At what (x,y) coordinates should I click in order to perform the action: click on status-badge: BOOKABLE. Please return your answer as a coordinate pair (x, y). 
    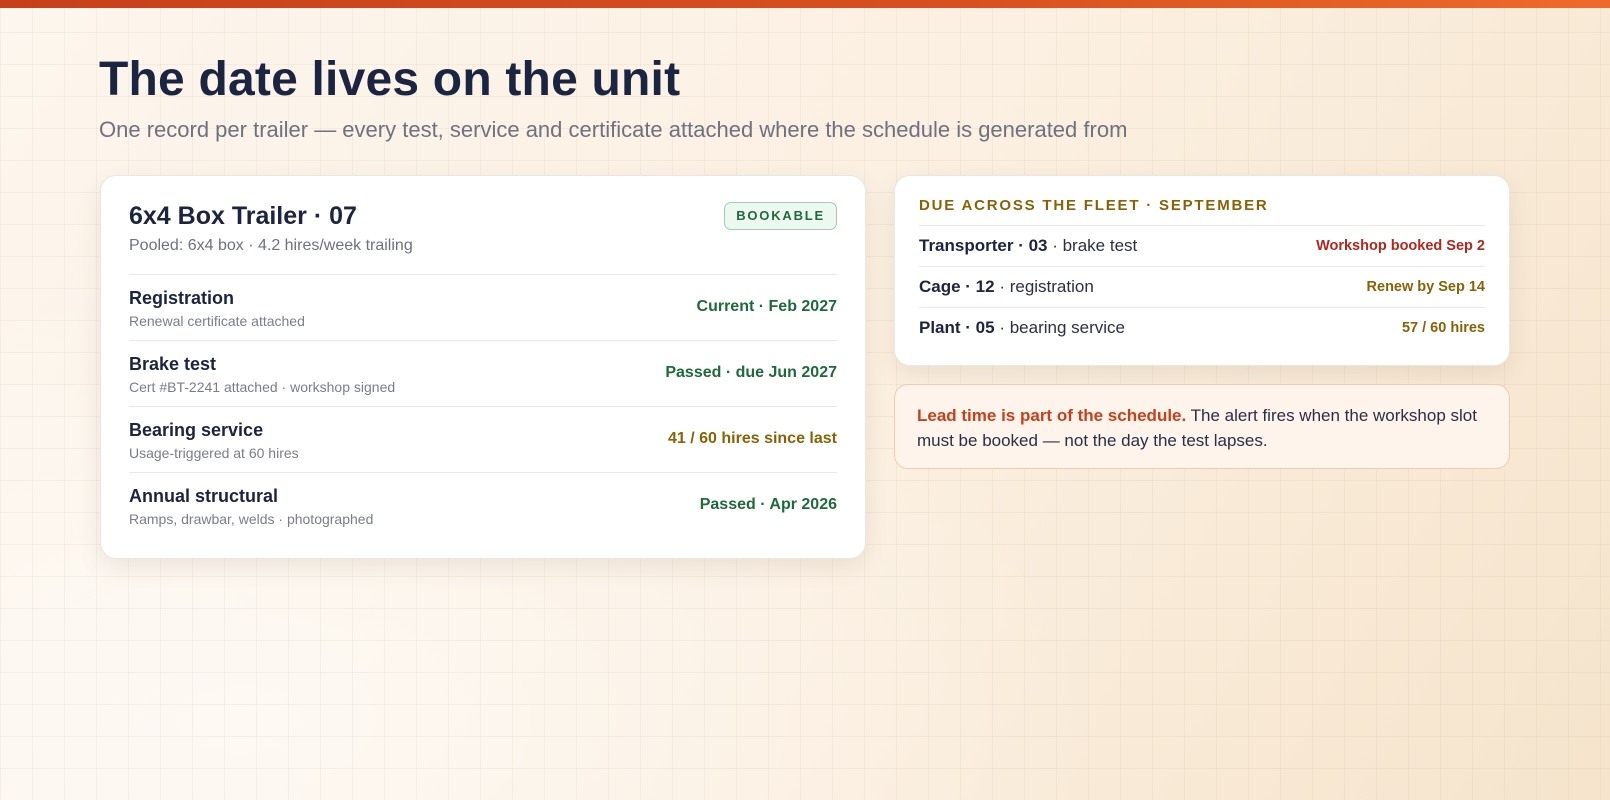
    Looking at the image, I should click on (780, 216).